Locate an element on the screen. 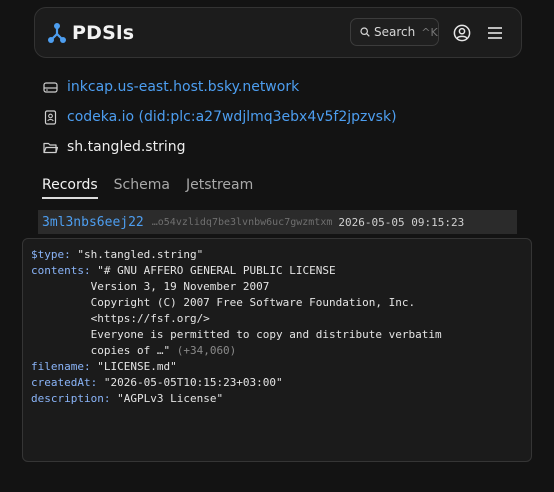  contents-last-line: copies of …" (+34,060) is located at coordinates (277, 351).